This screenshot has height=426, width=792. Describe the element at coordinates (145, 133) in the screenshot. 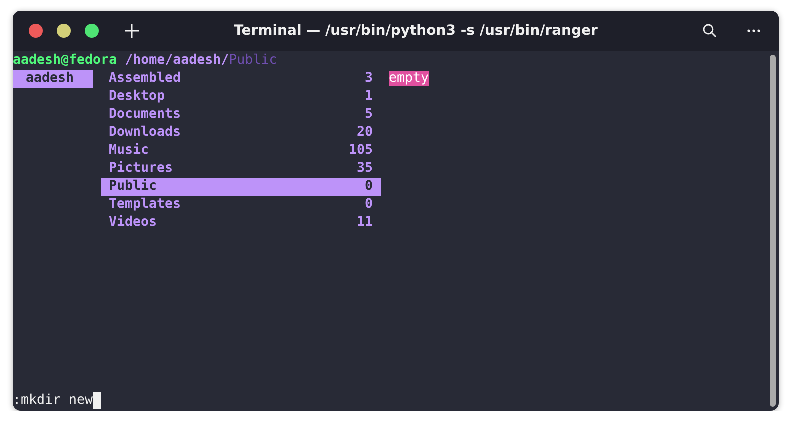

I see `directory-name: Downloads` at that location.